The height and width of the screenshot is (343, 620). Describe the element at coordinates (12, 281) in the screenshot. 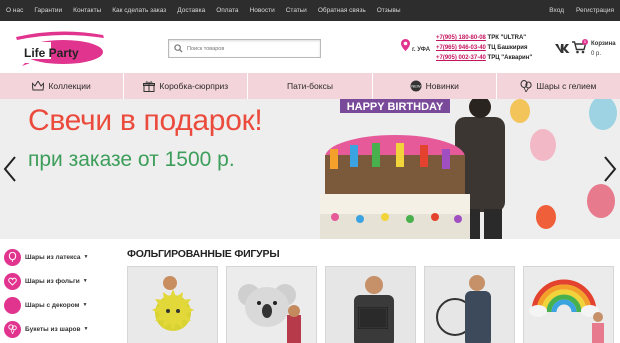

I see `foil-heart-balloon-icon` at that location.